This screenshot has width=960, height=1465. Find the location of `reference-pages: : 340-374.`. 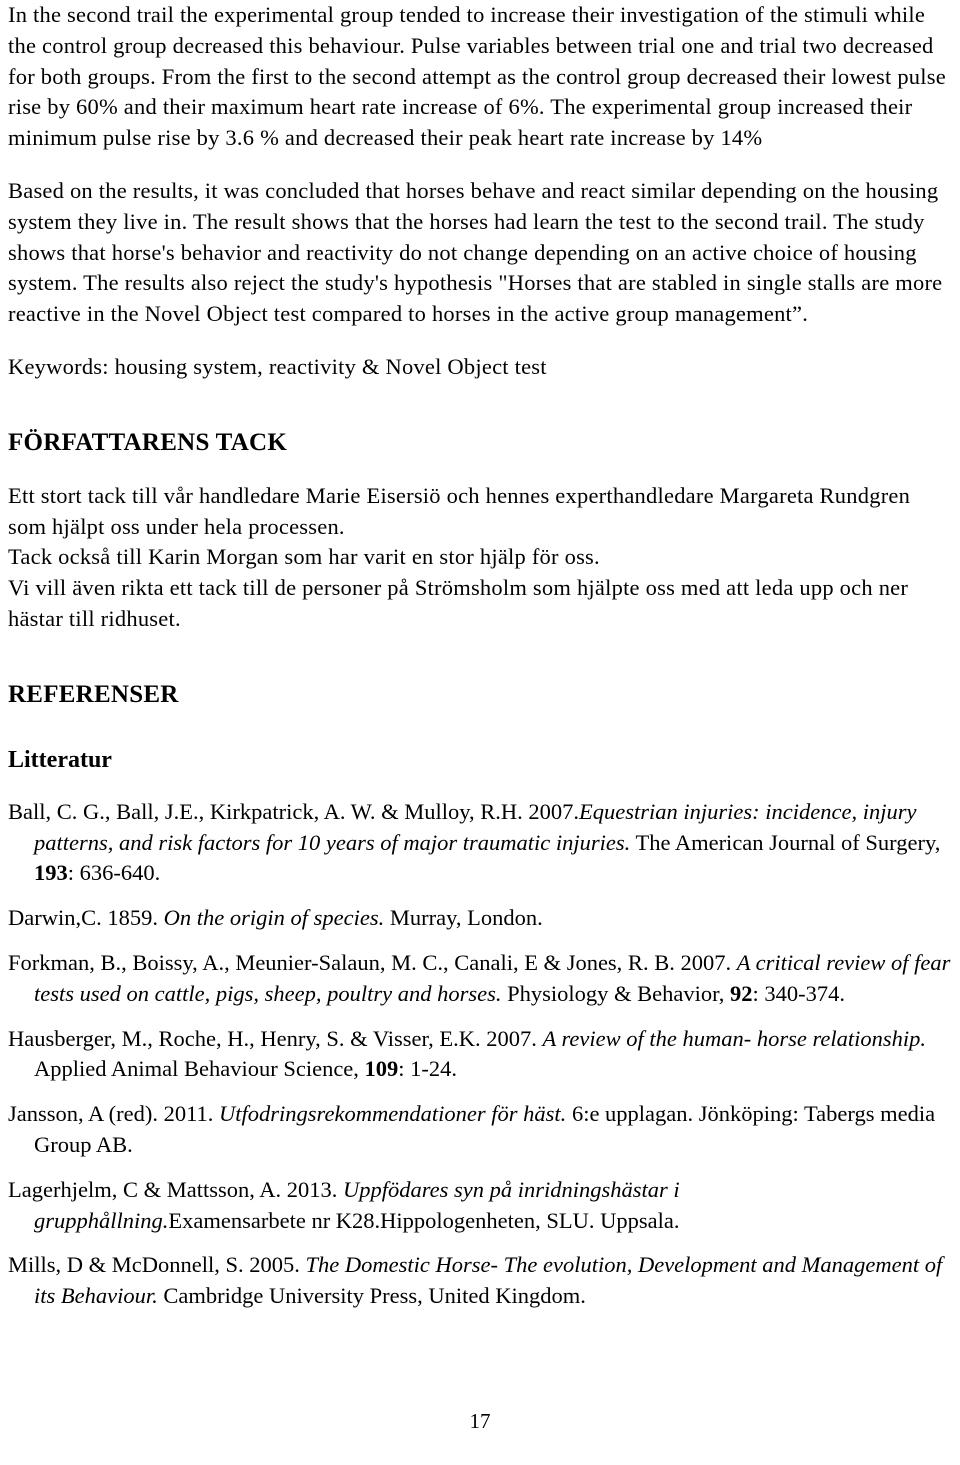

reference-pages: : 340-374. is located at coordinates (798, 993).